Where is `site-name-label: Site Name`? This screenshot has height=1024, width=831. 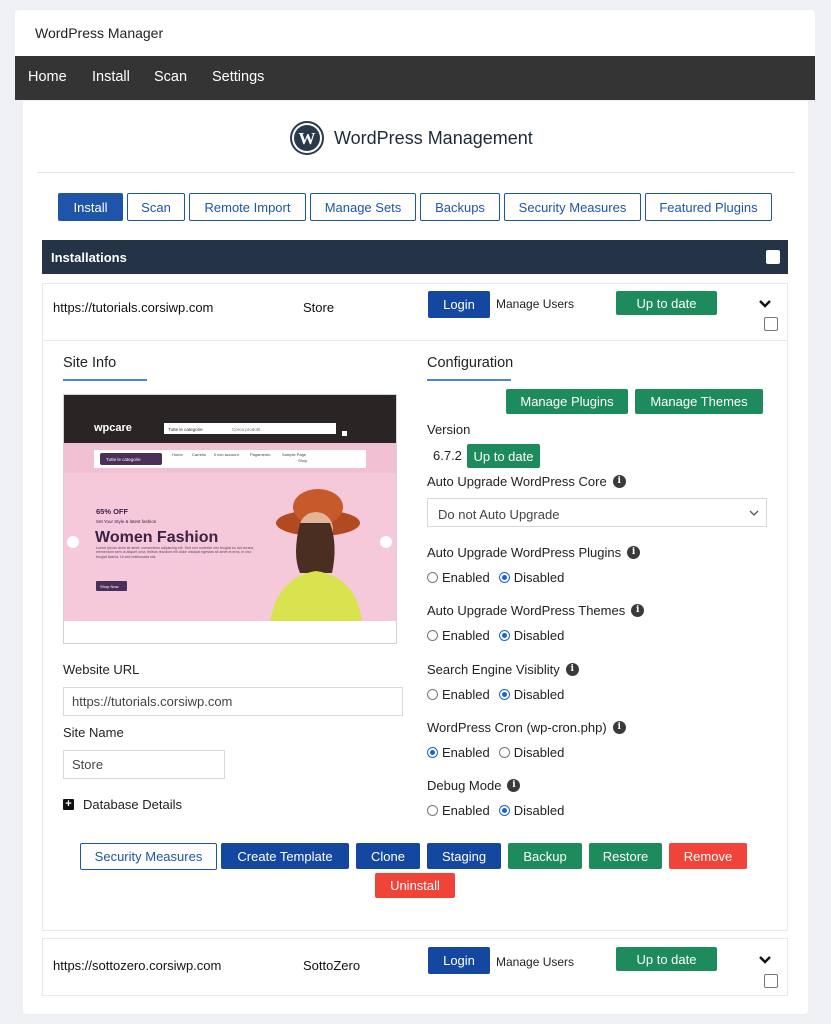
site-name-label: Site Name is located at coordinates (93, 732).